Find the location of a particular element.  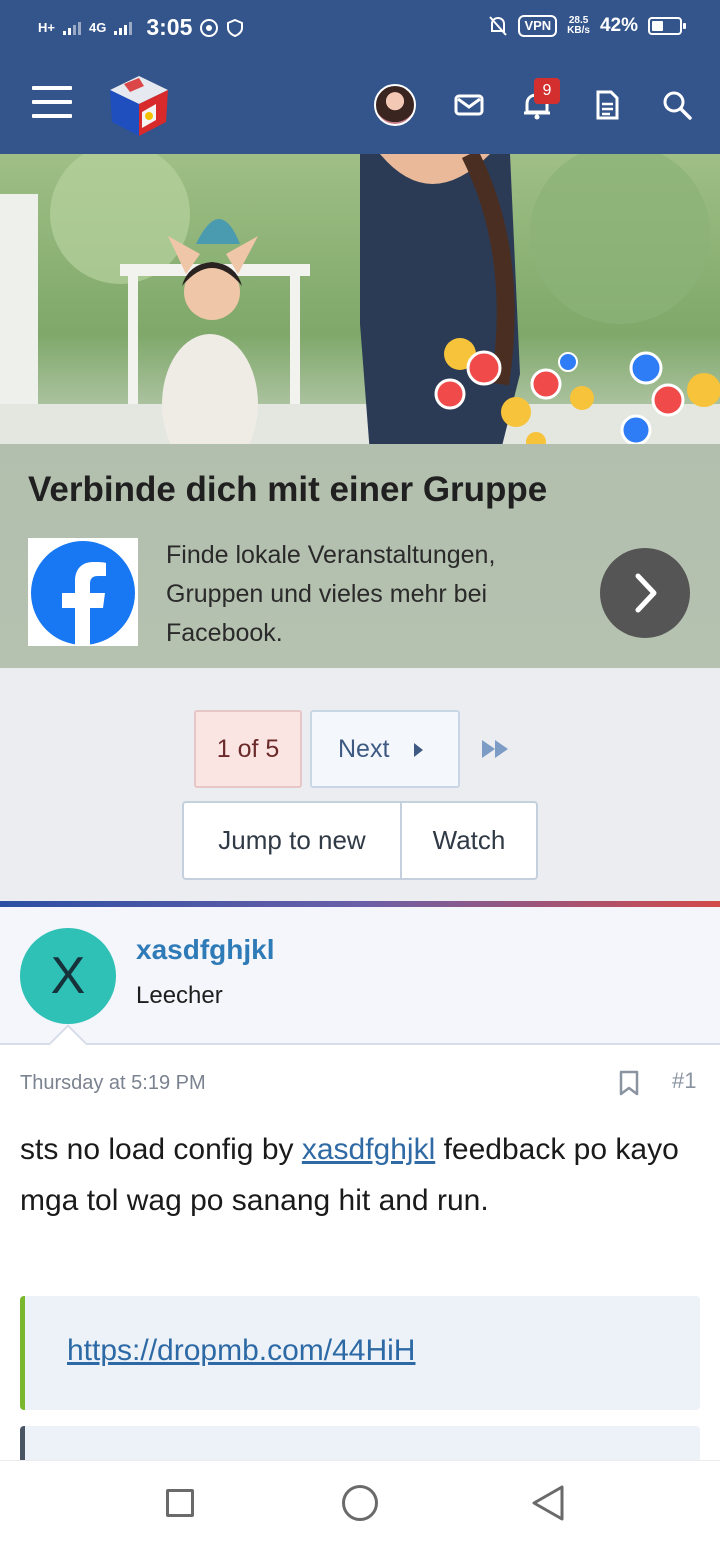

link-block: https://dropmb.com/44HiH is located at coordinates (360, 1353).